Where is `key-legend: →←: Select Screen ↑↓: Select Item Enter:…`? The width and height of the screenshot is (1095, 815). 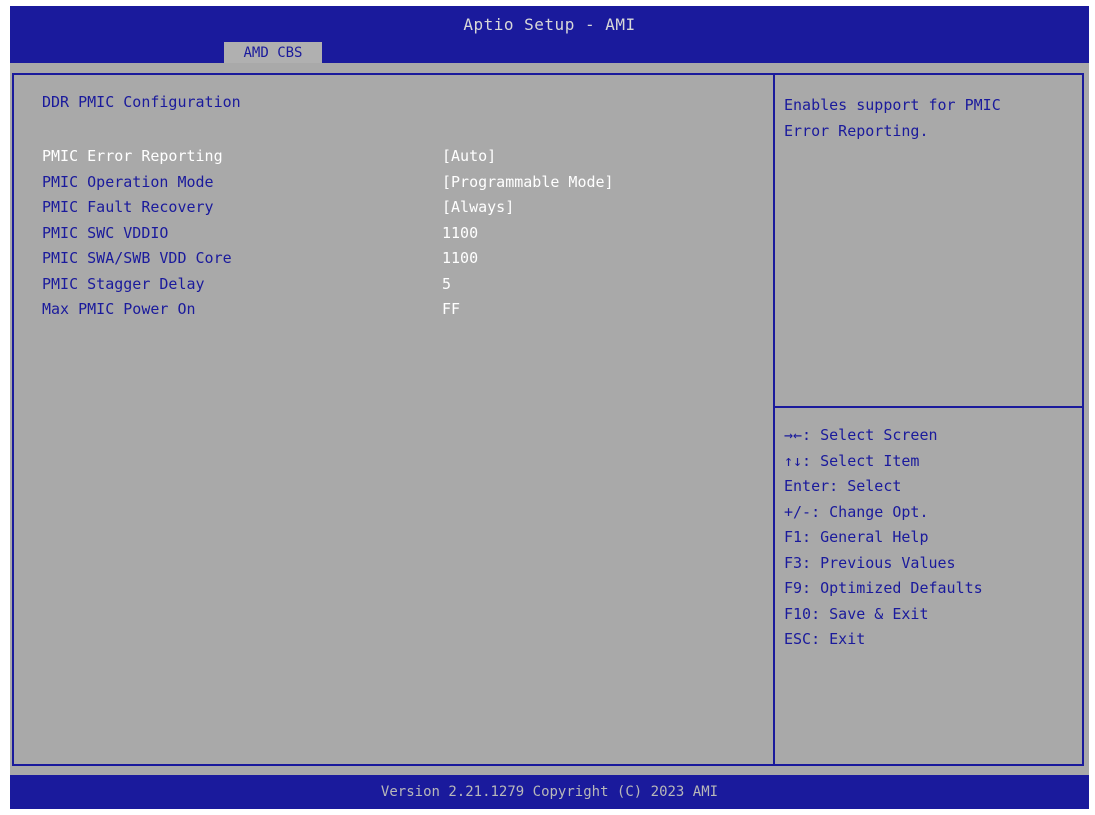
key-legend: →←: Select Screen ↑↓: Select Item Enter:… is located at coordinates (929, 538).